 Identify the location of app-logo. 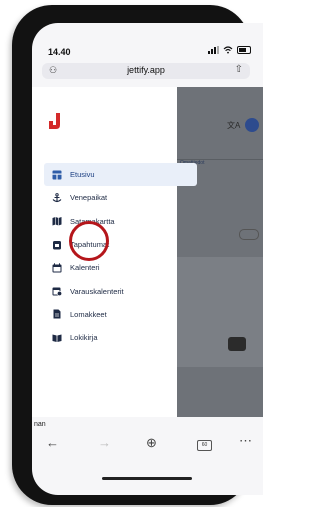
(54, 121).